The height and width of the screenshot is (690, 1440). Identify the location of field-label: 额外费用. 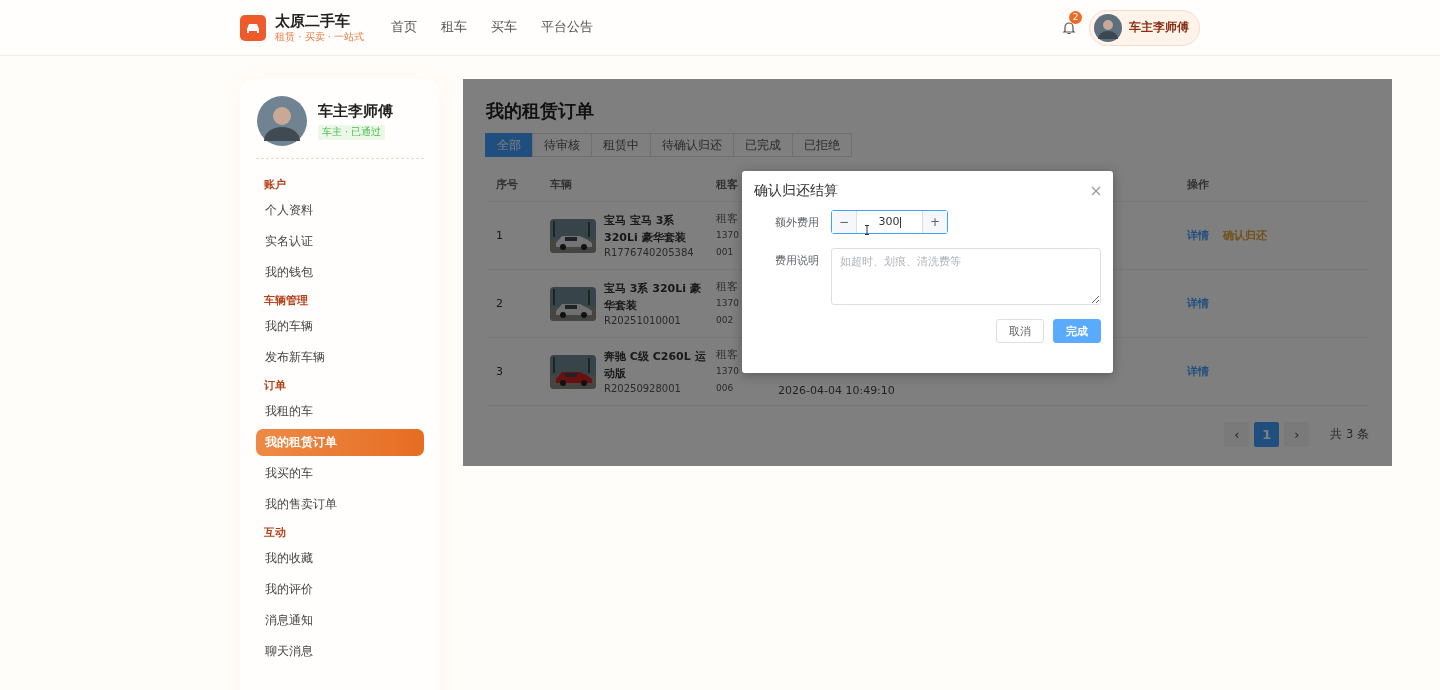
(797, 222).